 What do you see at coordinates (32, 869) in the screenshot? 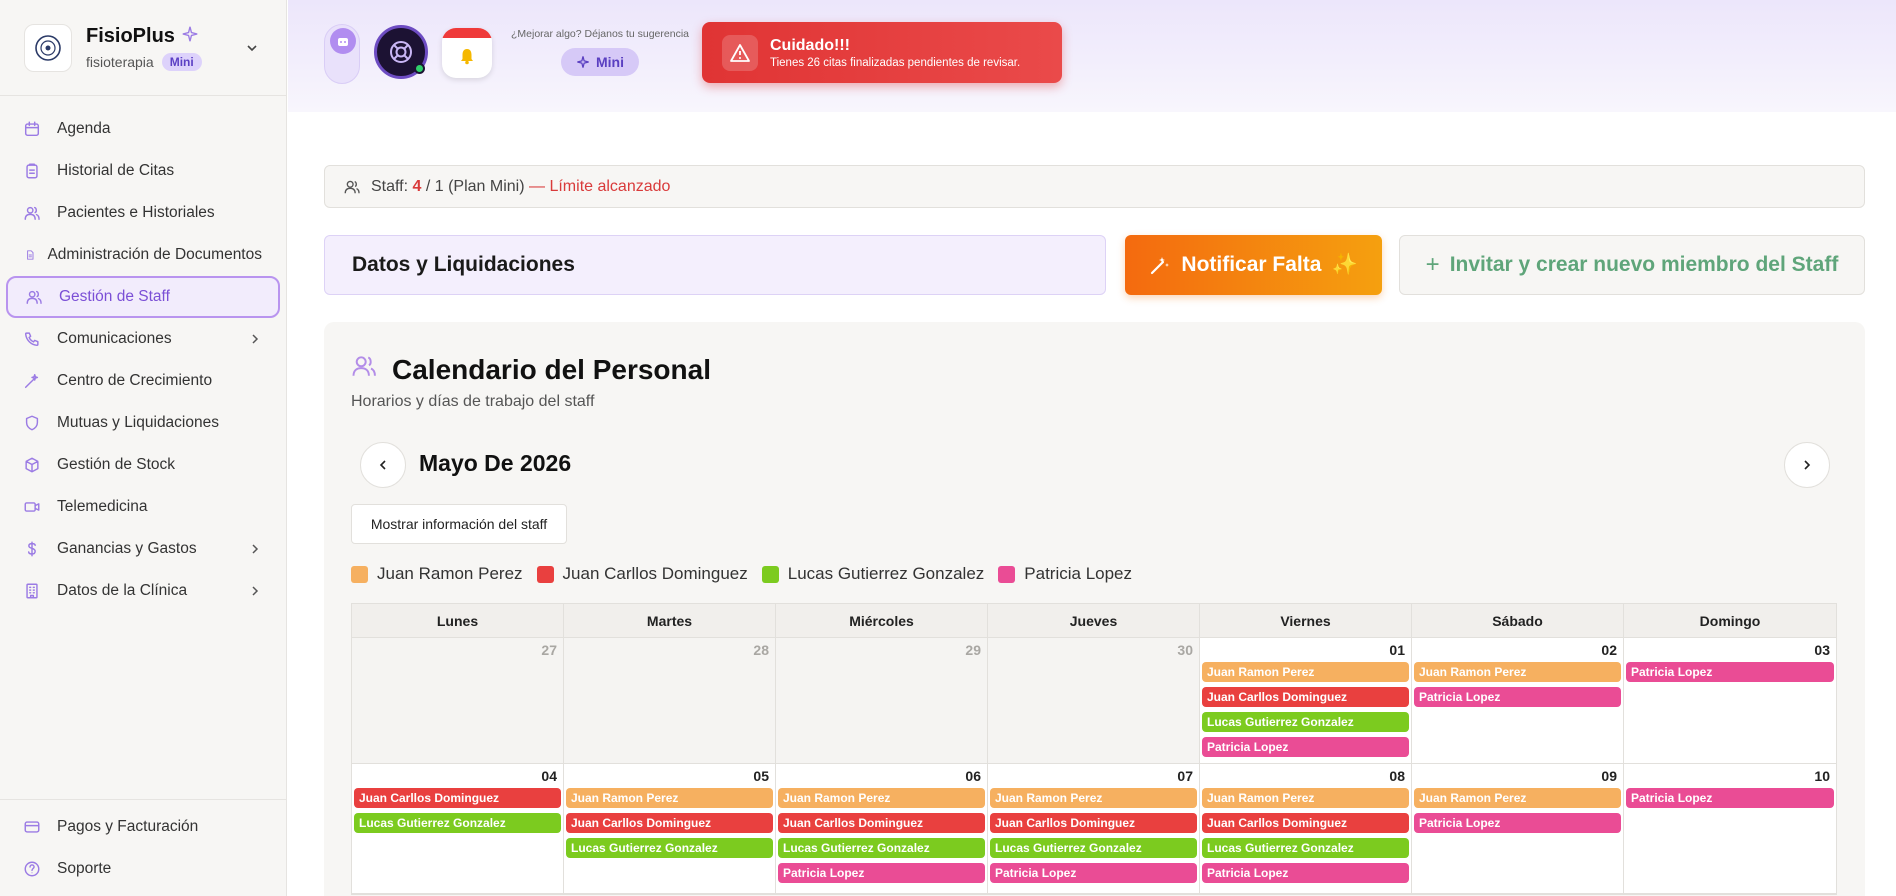
I see `help-icon` at bounding box center [32, 869].